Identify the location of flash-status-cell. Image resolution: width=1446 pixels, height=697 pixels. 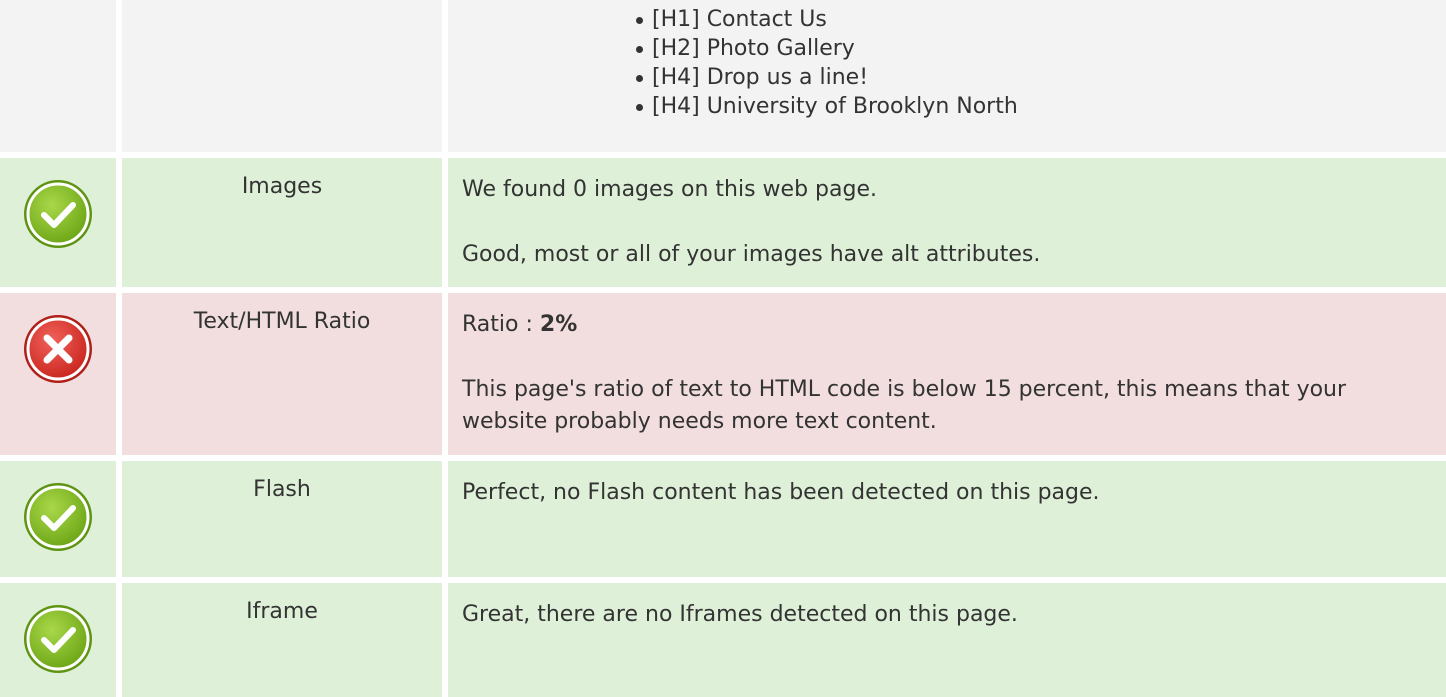
(58, 519).